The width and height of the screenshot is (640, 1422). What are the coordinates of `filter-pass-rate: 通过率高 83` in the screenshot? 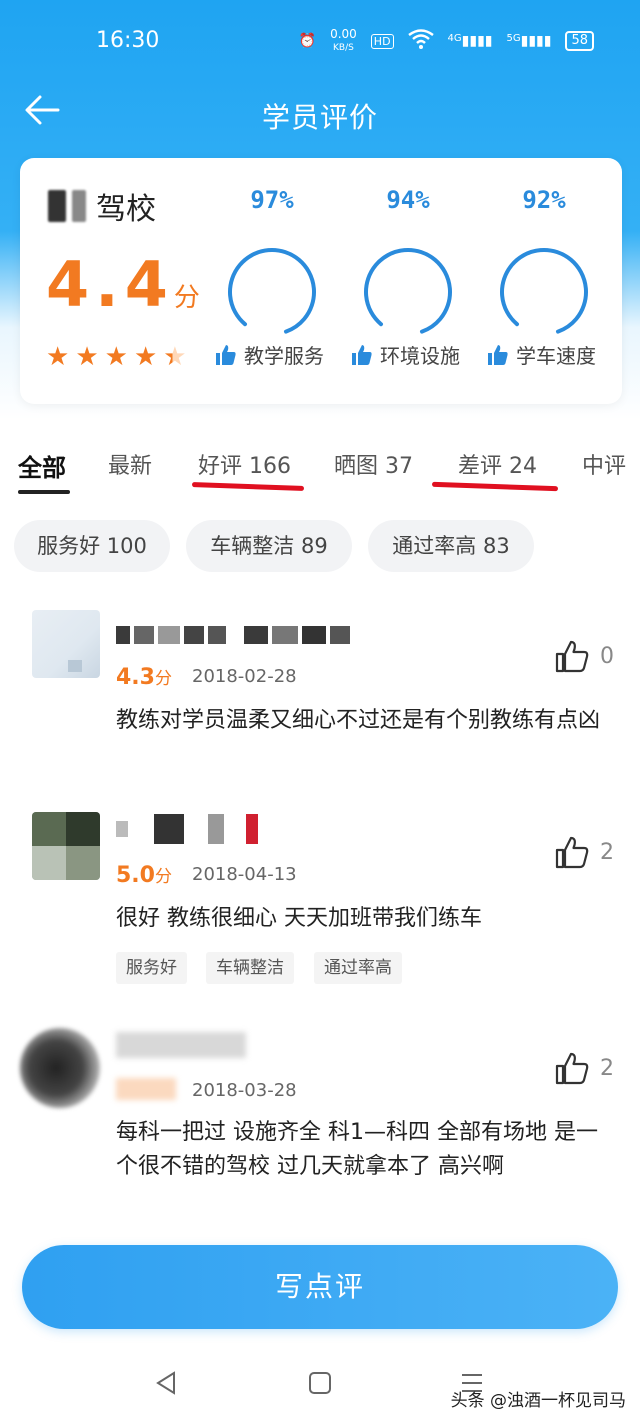 It's located at (451, 546).